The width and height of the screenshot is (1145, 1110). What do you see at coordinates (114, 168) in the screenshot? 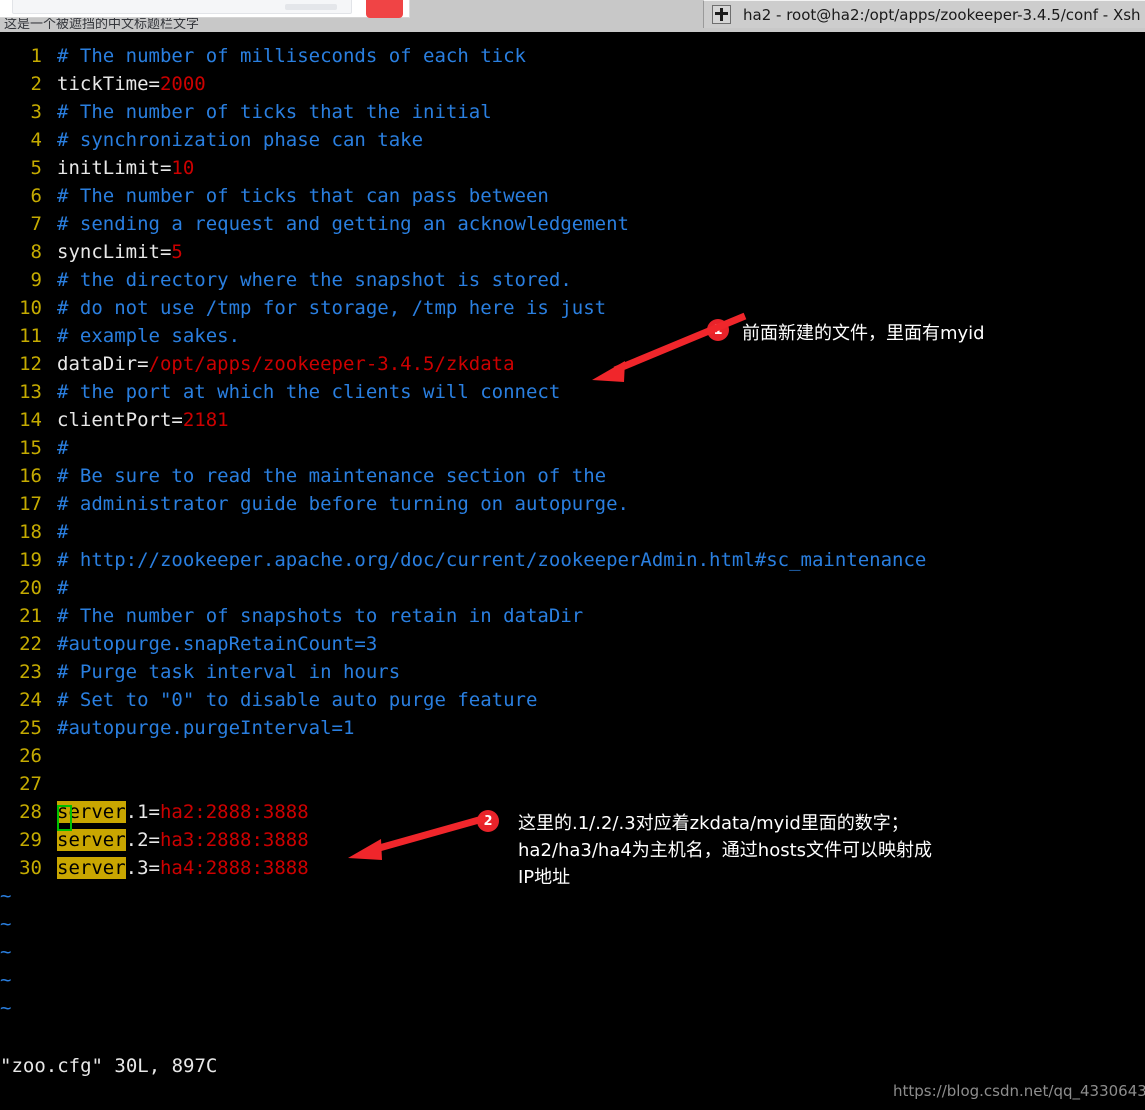
I see `code-token: initLimit=` at bounding box center [114, 168].